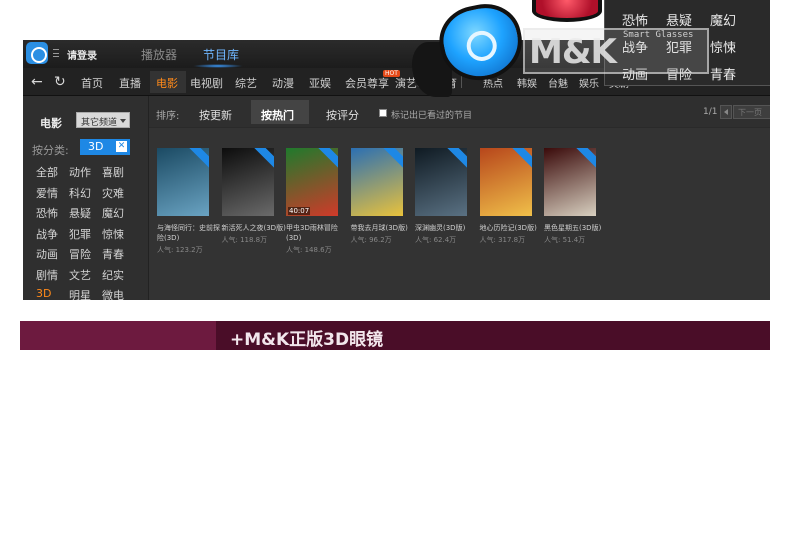 The width and height of the screenshot is (800, 551). Describe the element at coordinates (47, 213) in the screenshot. I see `genre-item: 恐怖` at that location.